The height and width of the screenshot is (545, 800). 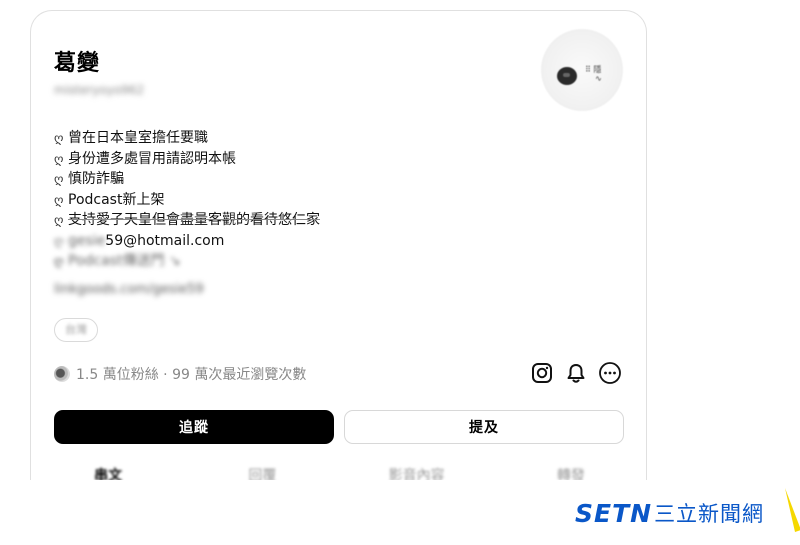 What do you see at coordinates (593, 74) in the screenshot?
I see `avatar-glyph-icon: ⠿ 隱 ∿` at bounding box center [593, 74].